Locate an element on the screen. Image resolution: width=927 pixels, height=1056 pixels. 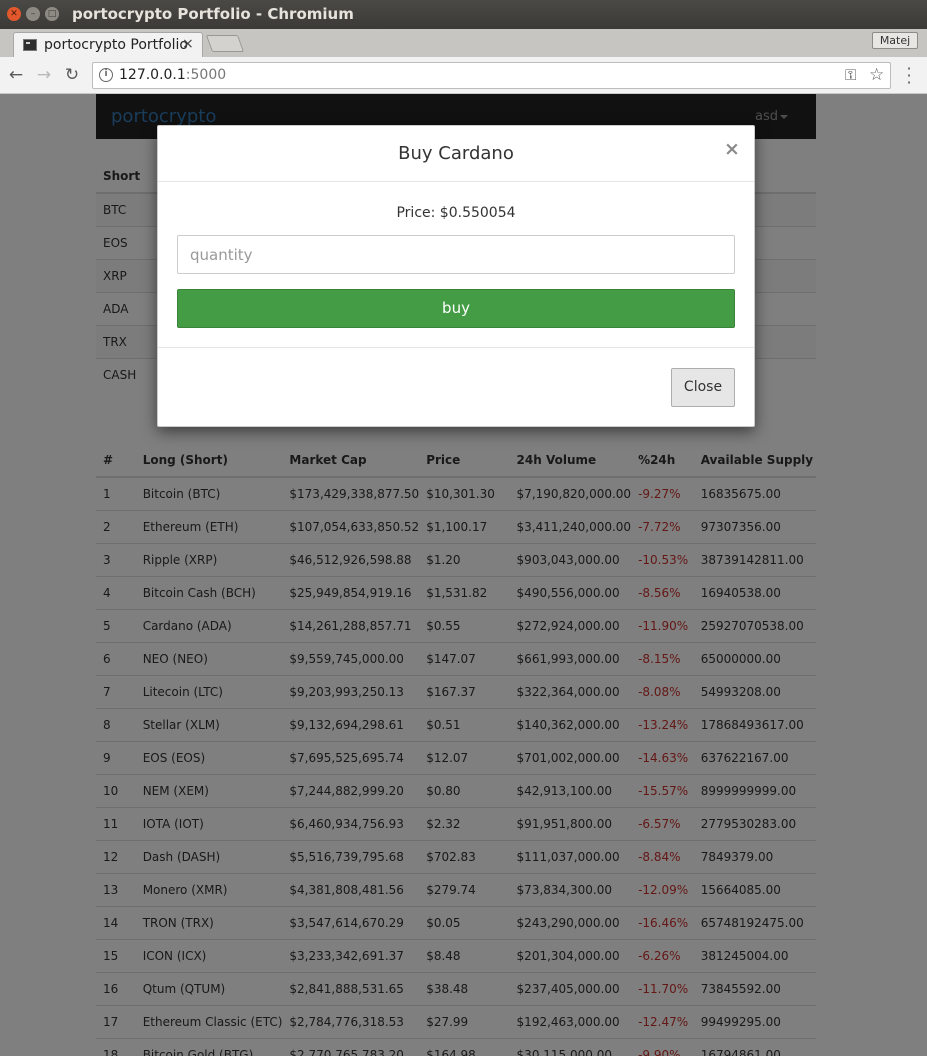
browser-tab: portocrypto Portfolio × is located at coordinates (108, 45).